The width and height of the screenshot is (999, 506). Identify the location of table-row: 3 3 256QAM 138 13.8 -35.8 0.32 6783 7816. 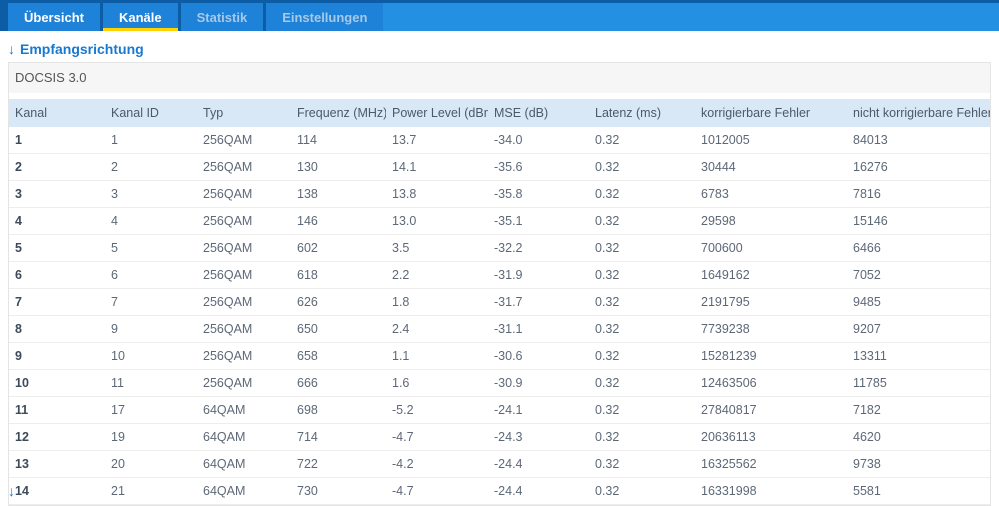
(499, 194).